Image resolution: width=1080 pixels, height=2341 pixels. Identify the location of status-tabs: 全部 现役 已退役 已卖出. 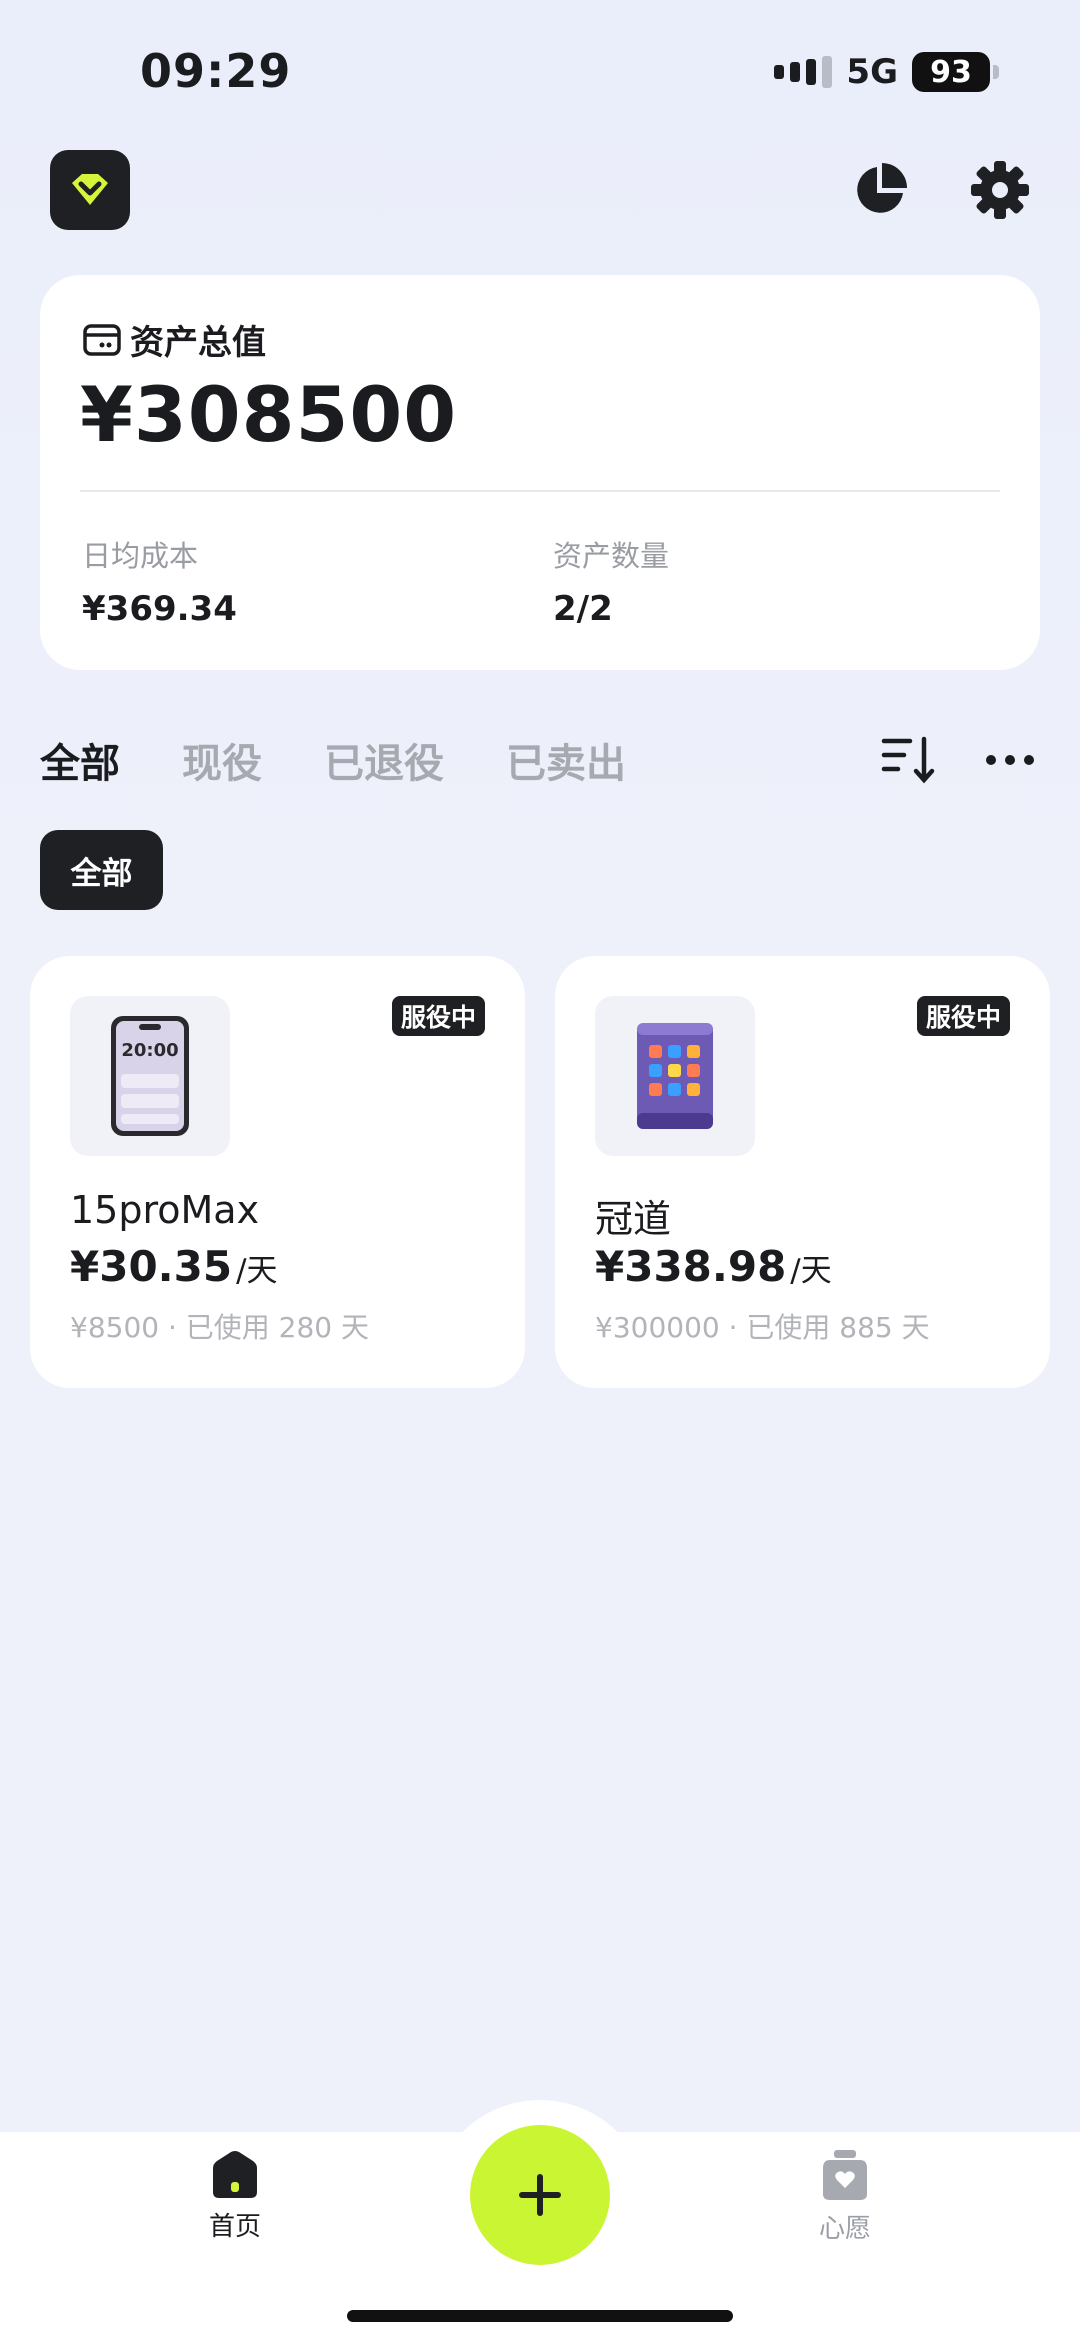
(333, 760).